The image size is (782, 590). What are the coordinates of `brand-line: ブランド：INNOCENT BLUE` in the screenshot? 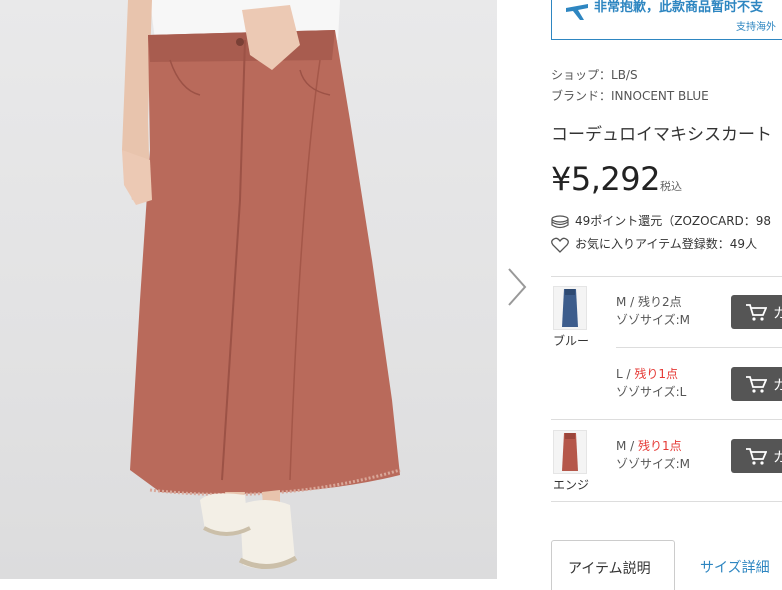 It's located at (630, 95).